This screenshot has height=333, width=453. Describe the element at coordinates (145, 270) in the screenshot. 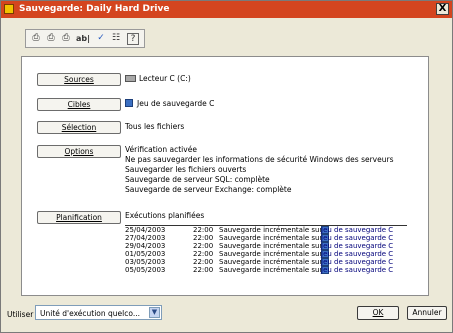

I see `schedule-date: 05/05/2003` at that location.